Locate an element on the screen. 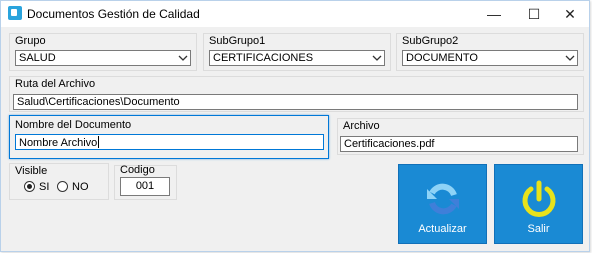 This screenshot has height=253, width=592. salir-button: Salir is located at coordinates (538, 204).